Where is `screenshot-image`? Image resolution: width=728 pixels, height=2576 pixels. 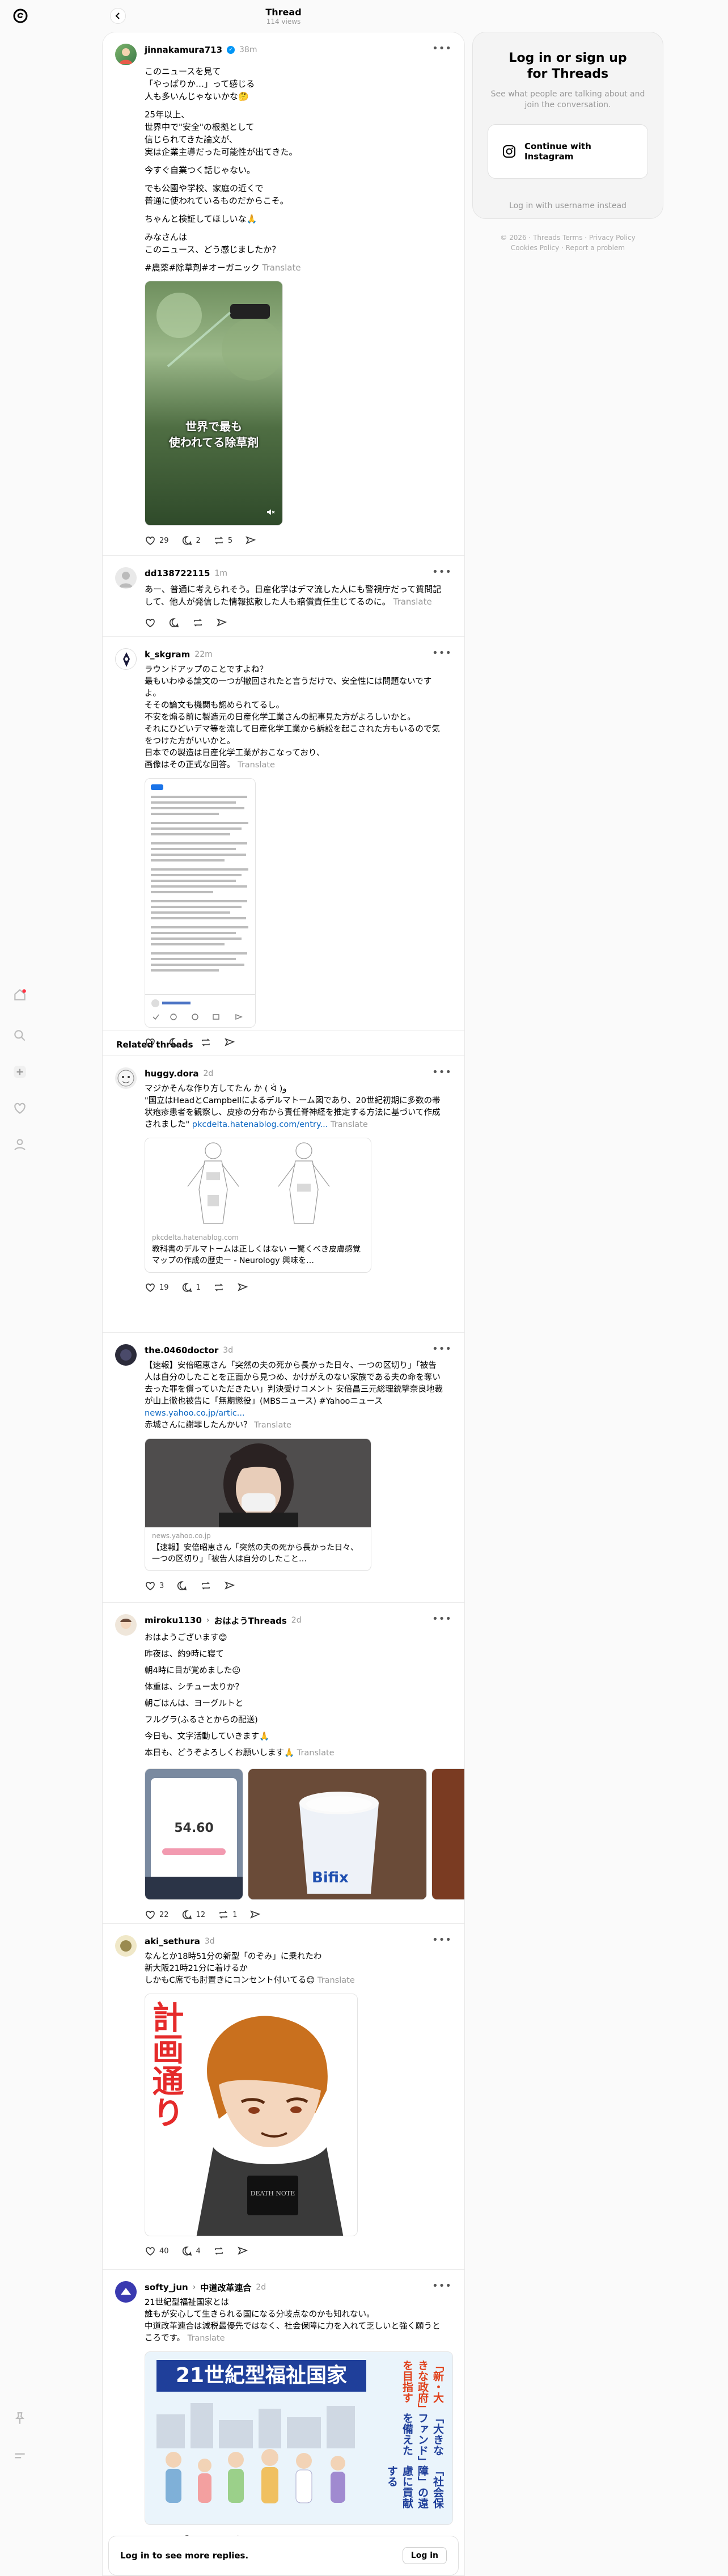 screenshot-image is located at coordinates (200, 903).